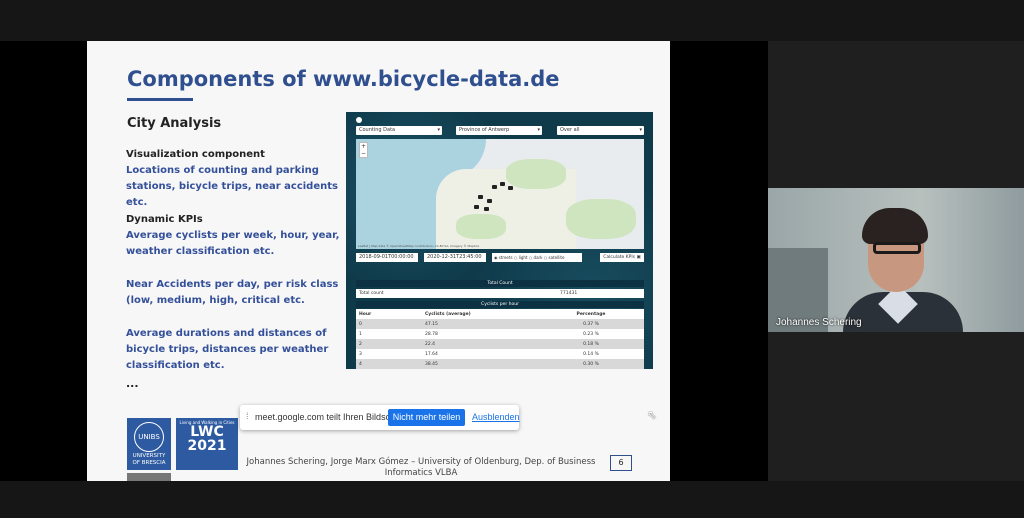 This screenshot has width=1024, height=518. Describe the element at coordinates (569, 293) in the screenshot. I see `total-count-value: 771431` at that location.